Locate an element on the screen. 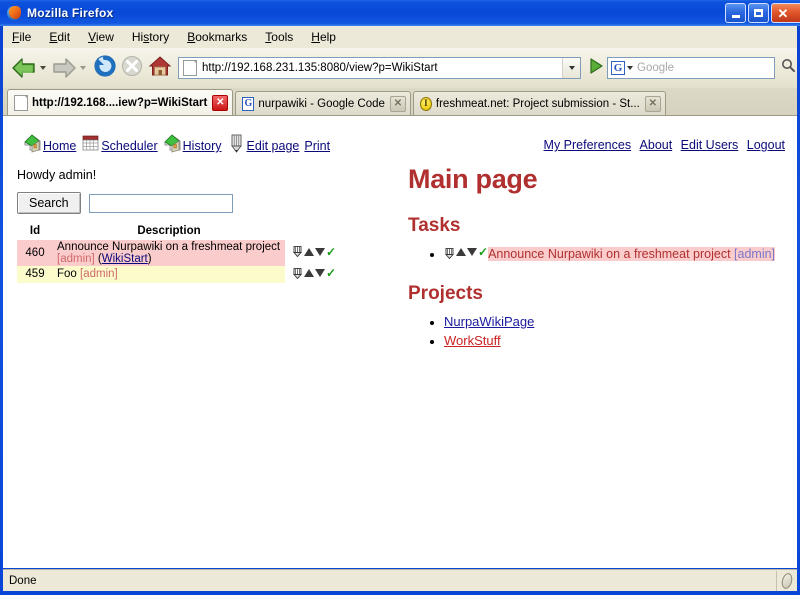 This screenshot has height=595, width=800. nav-print-link: Print is located at coordinates (319, 146).